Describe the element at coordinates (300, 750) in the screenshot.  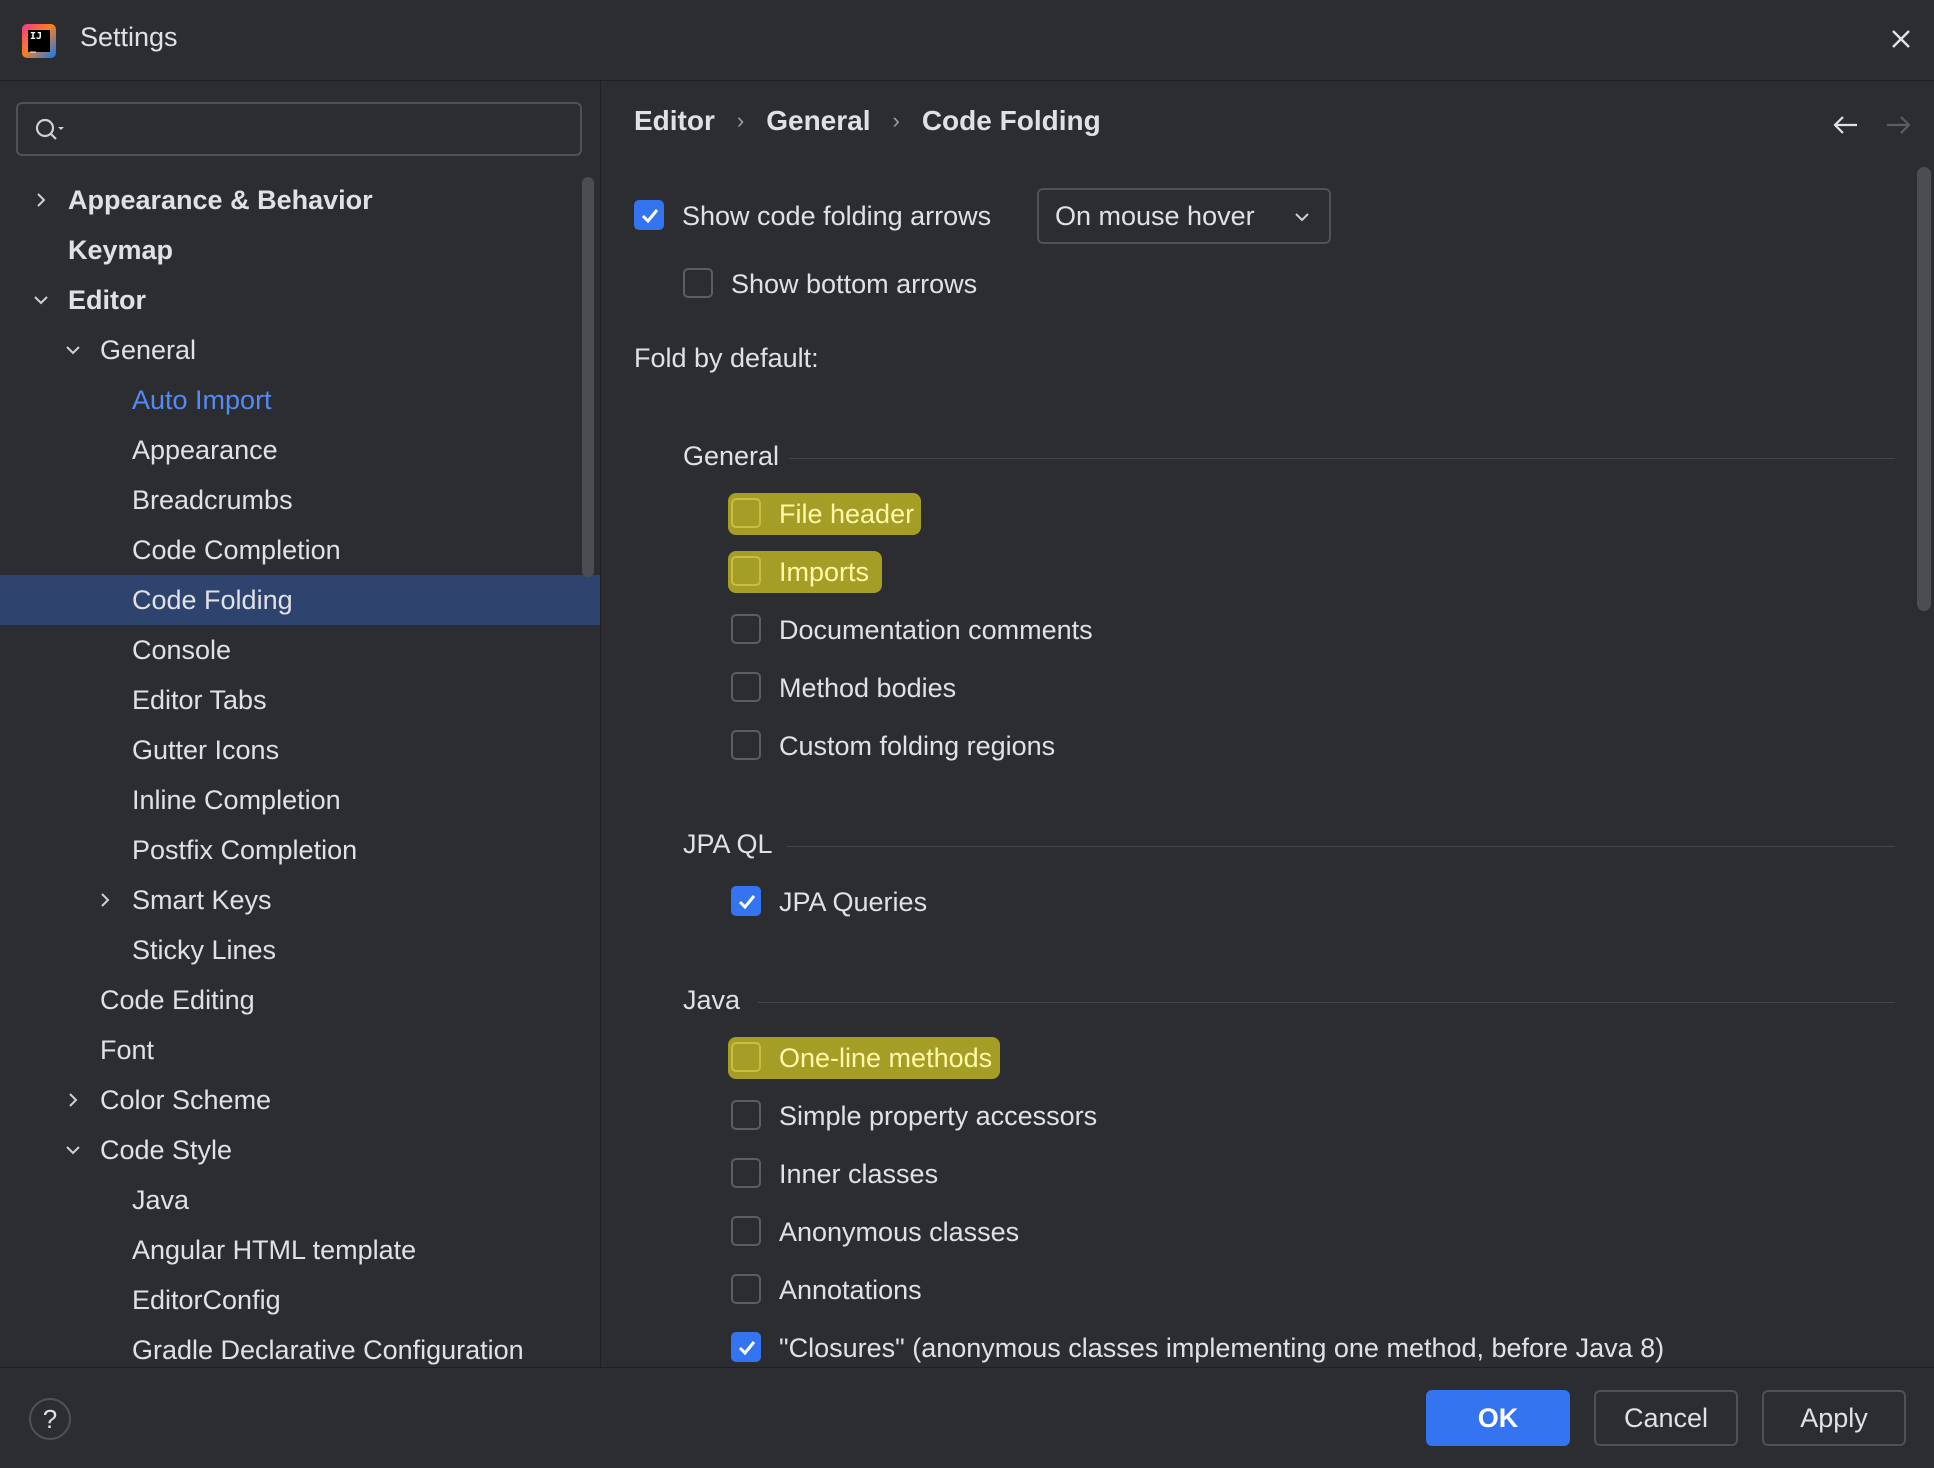
I see `tree-item-gutter-icons: Gutter Icons` at that location.